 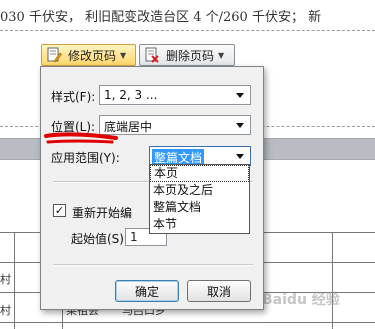 What do you see at coordinates (73, 97) in the screenshot?
I see `style-label: 样式(F):` at bounding box center [73, 97].